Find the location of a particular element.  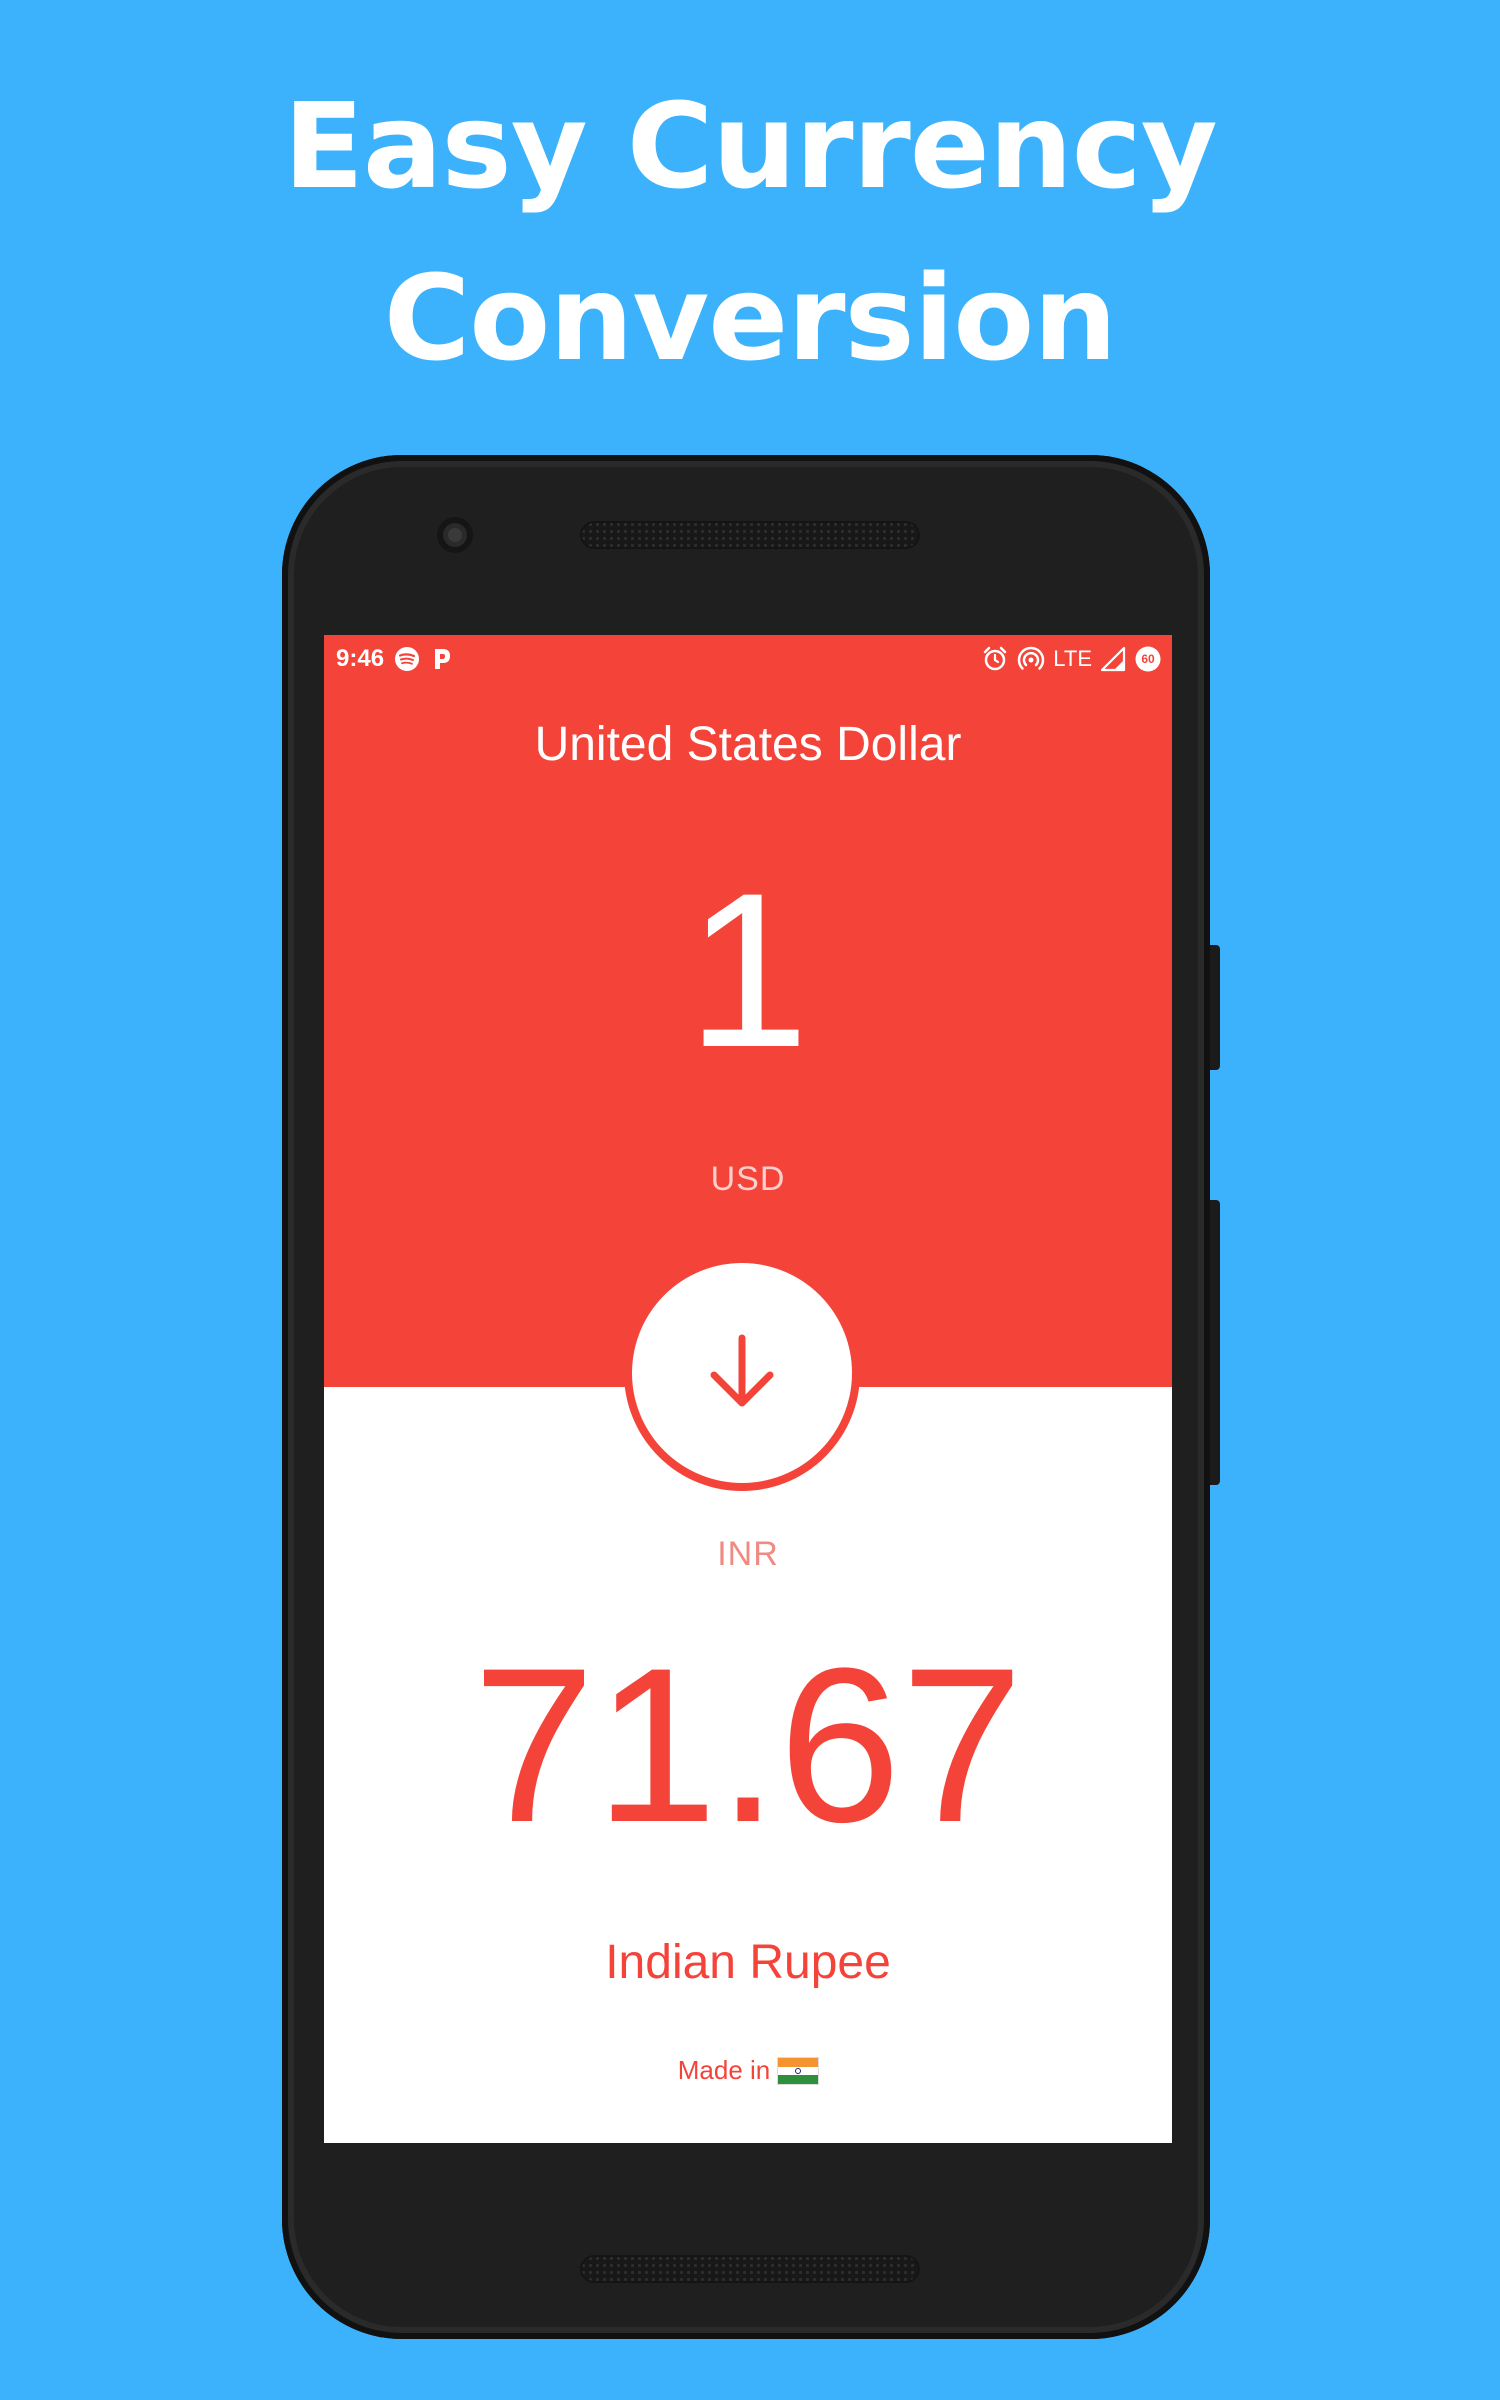

arrow-down-icon is located at coordinates (742, 1373).